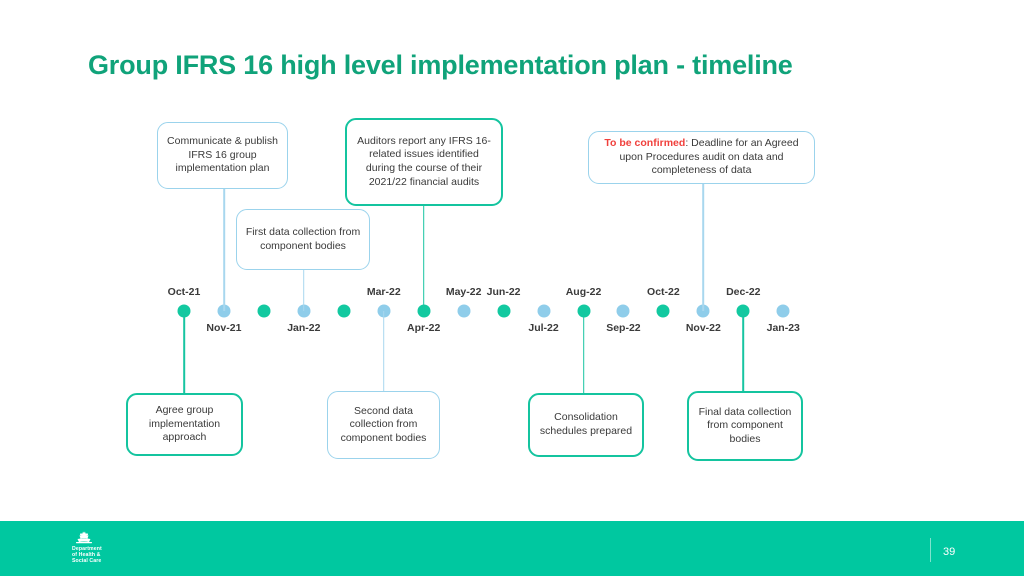 The height and width of the screenshot is (576, 1024). I want to click on timeline-label-jun-22: Jun-22, so click(503, 292).